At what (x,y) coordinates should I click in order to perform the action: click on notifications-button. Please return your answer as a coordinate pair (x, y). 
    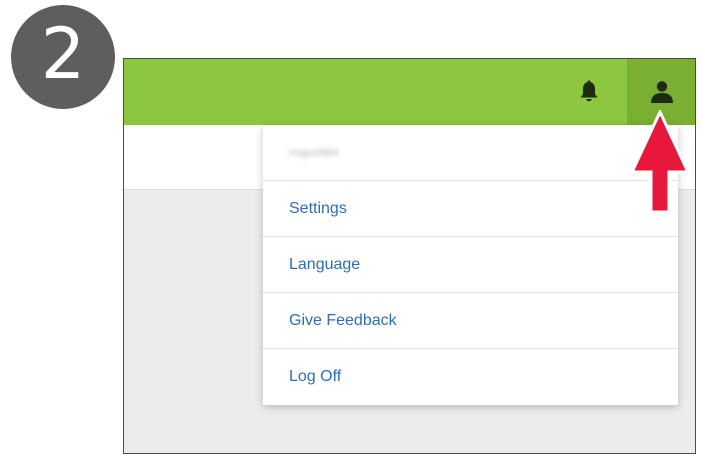
    Looking at the image, I should click on (589, 92).